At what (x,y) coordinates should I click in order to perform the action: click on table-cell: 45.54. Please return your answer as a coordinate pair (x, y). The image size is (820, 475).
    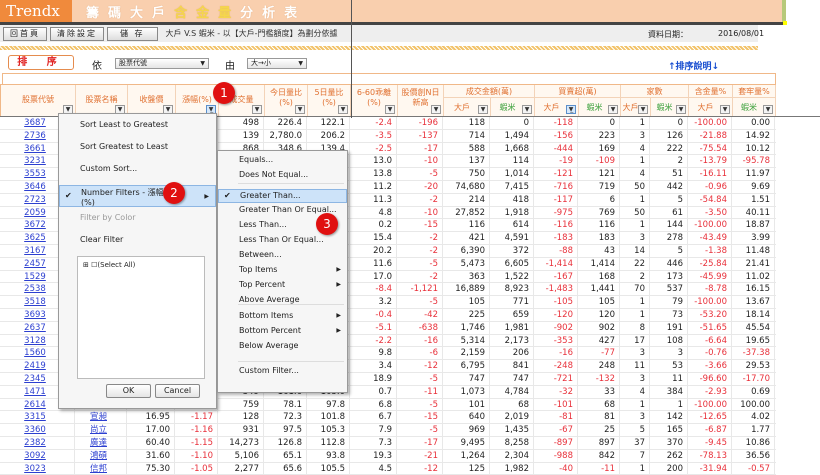
    Looking at the image, I should click on (753, 328).